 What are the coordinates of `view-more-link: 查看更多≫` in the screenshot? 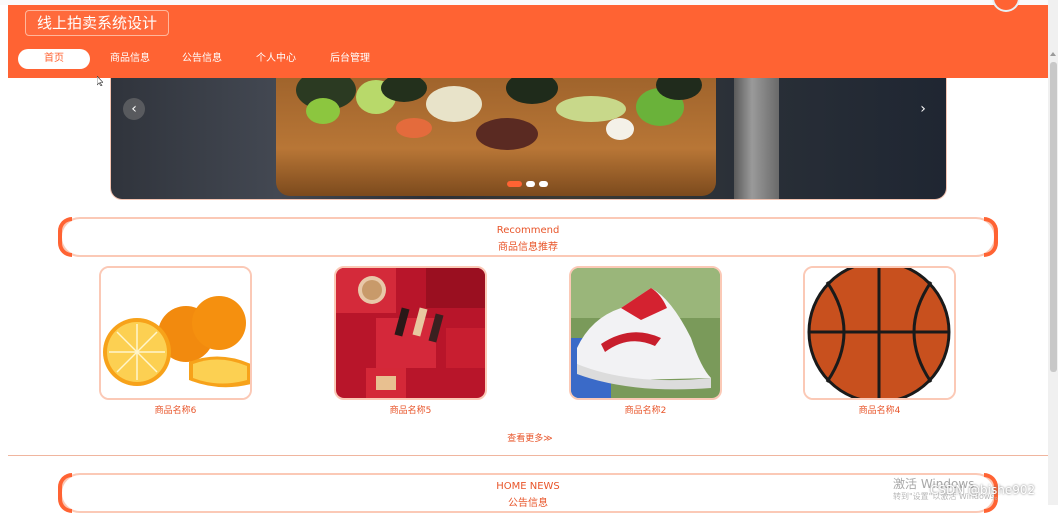 It's located at (530, 437).